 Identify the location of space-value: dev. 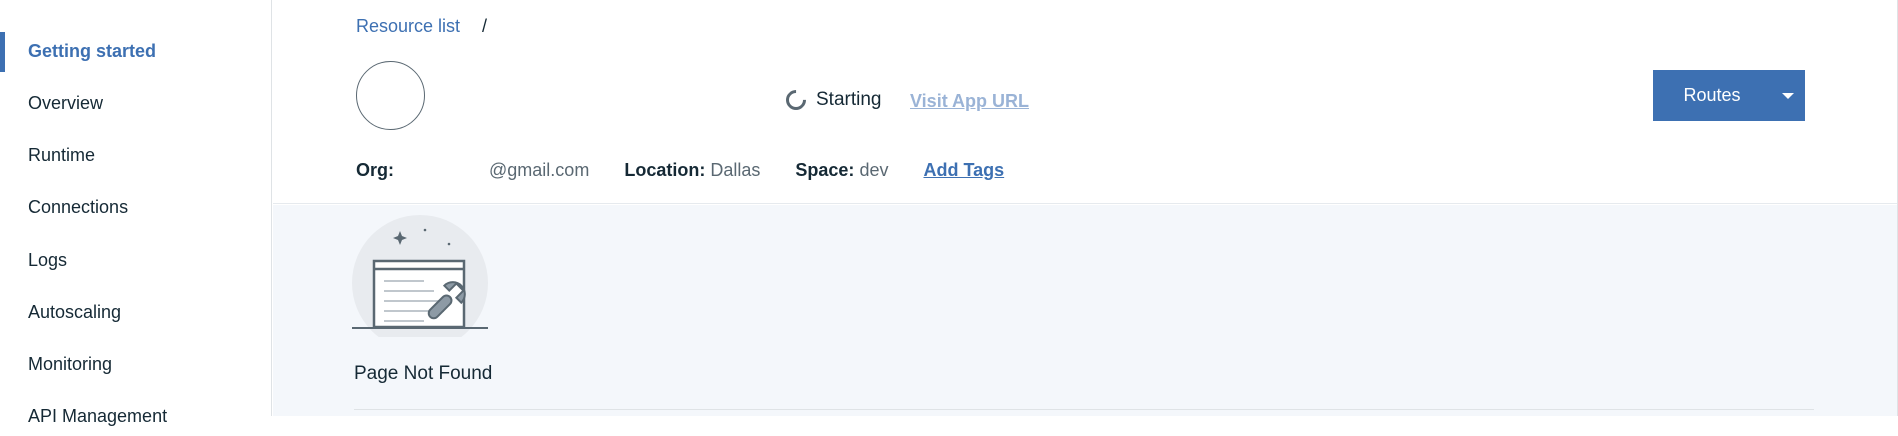
(874, 170).